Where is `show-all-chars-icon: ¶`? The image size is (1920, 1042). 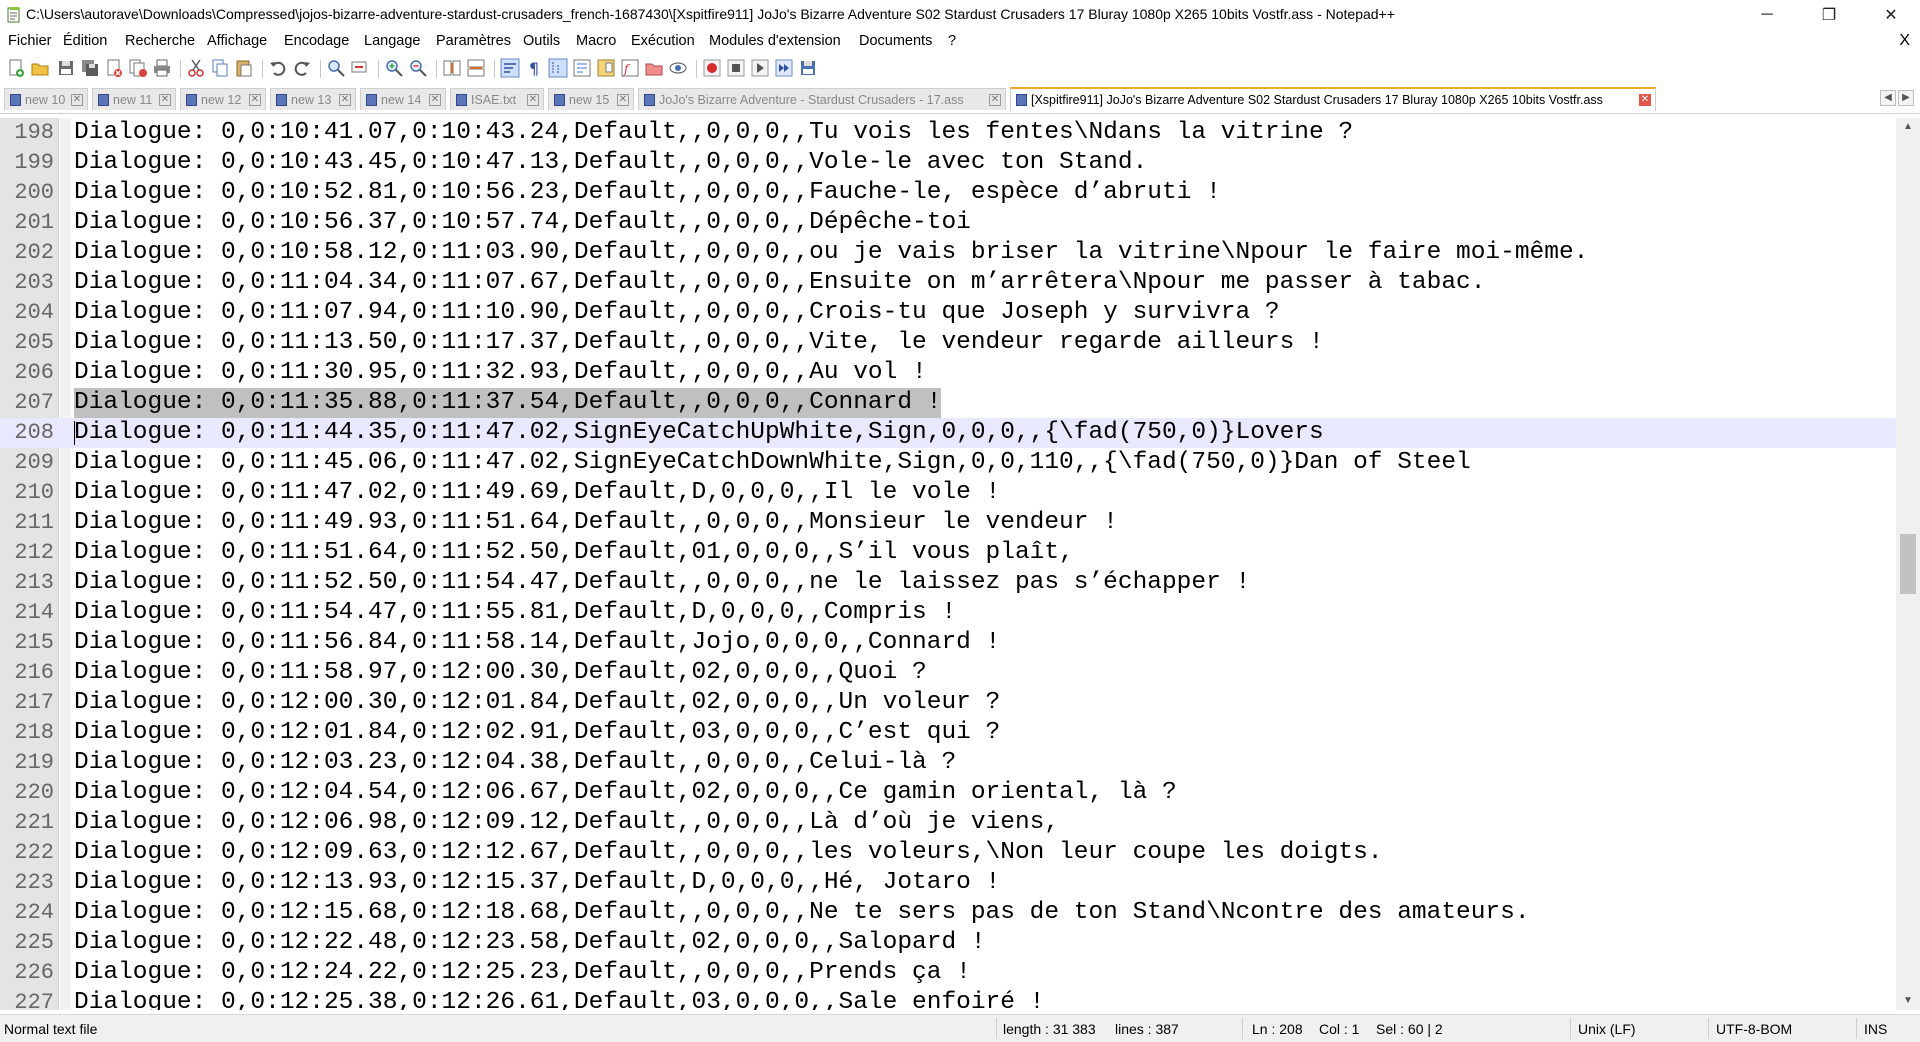 show-all-chars-icon: ¶ is located at coordinates (534, 68).